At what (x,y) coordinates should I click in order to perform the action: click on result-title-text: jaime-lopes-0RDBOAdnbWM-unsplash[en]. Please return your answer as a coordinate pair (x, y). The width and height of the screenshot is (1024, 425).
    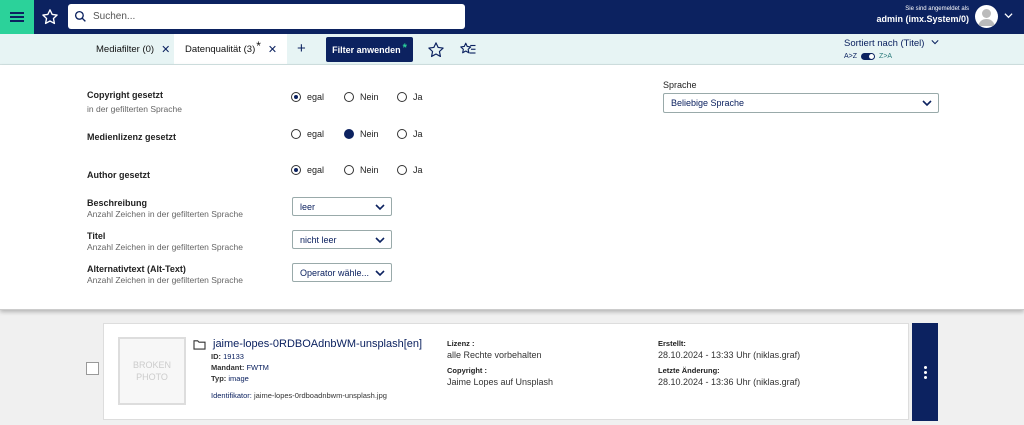
    Looking at the image, I should click on (318, 344).